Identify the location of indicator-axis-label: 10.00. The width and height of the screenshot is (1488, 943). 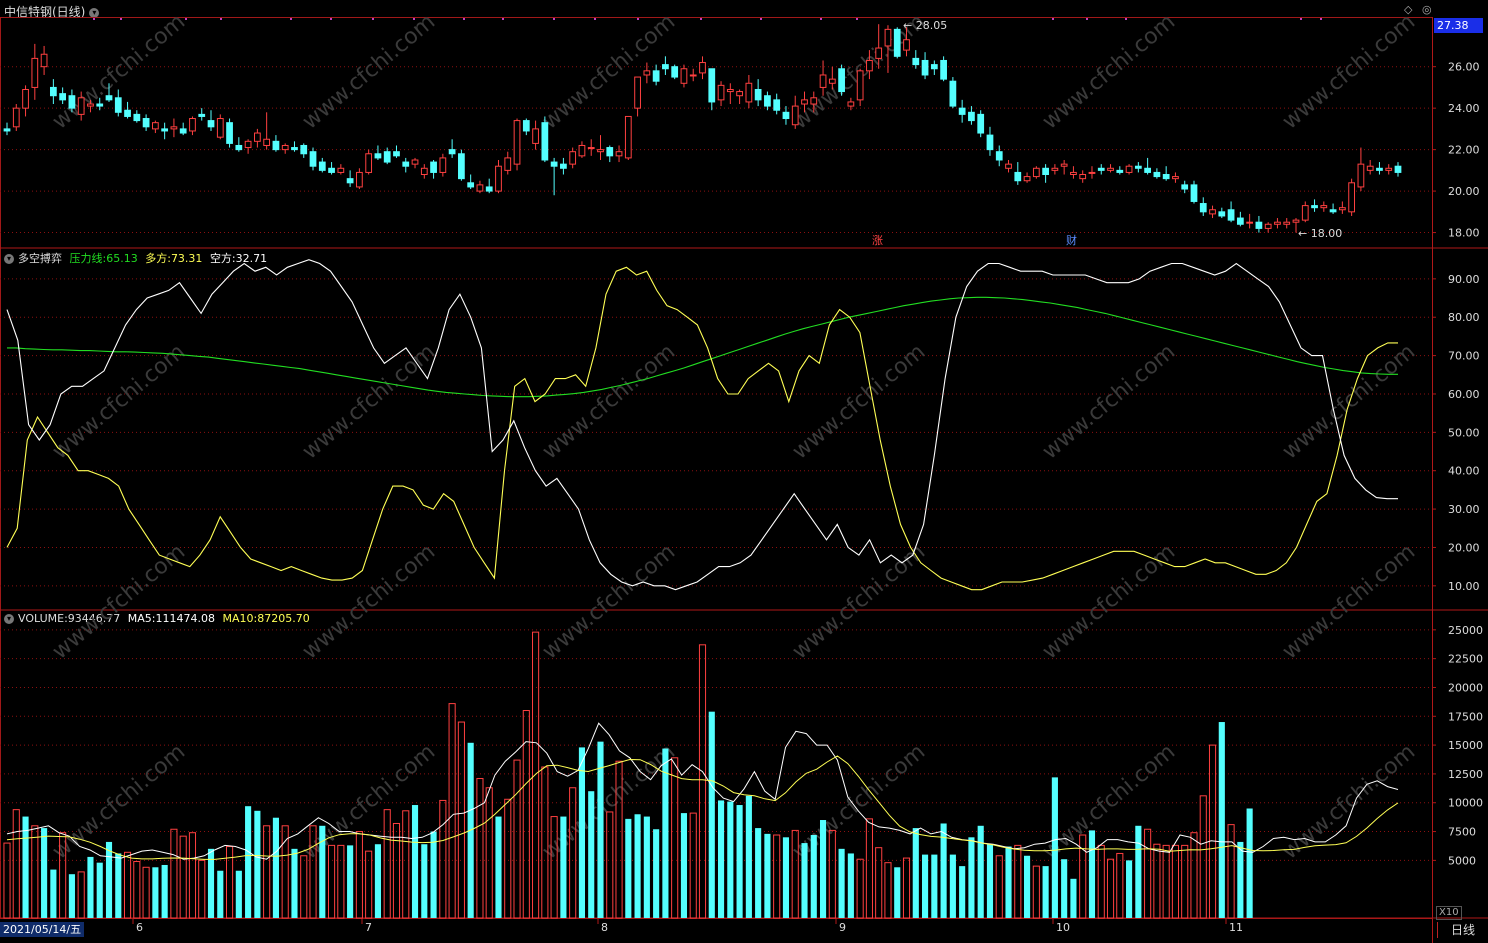
(1464, 586).